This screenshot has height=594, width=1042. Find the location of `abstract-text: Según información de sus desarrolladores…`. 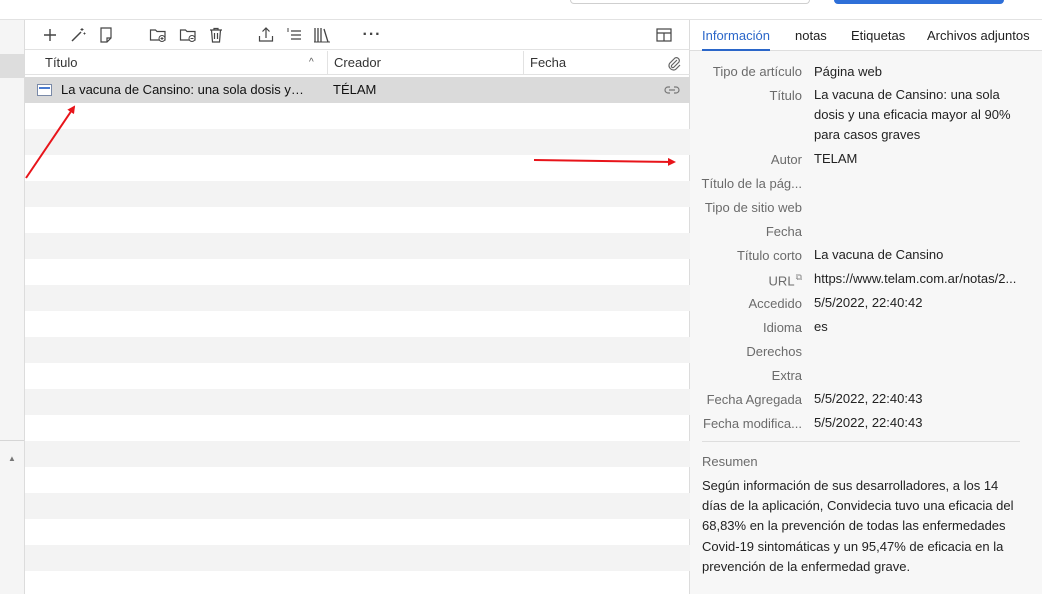

abstract-text: Según información de sus desarrolladores… is located at coordinates (863, 526).